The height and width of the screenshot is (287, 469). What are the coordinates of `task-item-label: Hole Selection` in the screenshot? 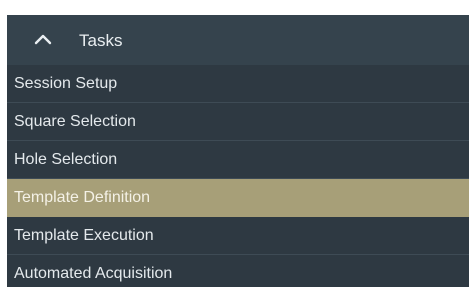 It's located at (66, 159).